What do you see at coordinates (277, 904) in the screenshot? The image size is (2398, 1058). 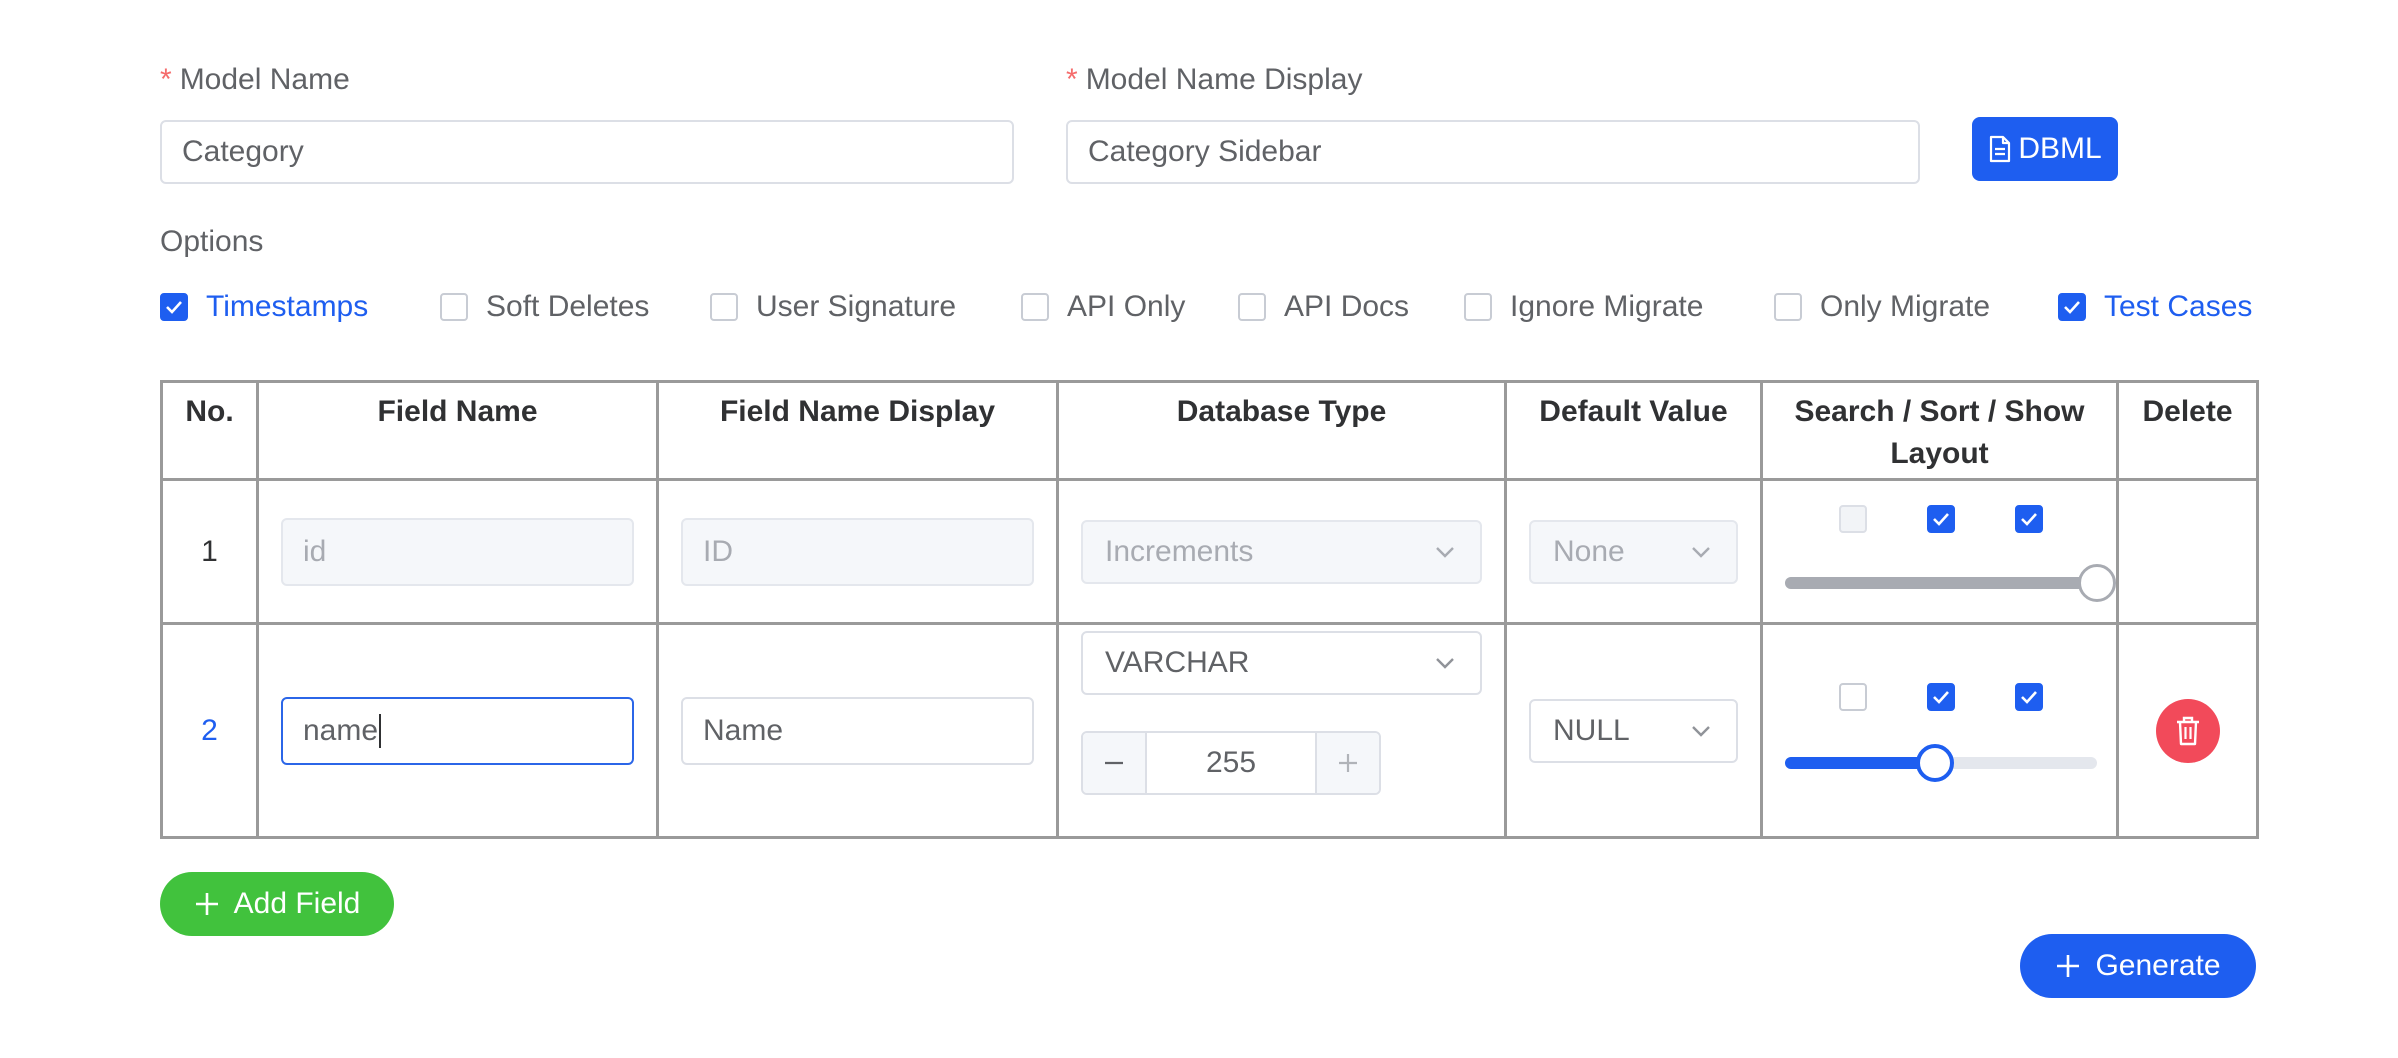 I see `add-field-button: Add Field` at bounding box center [277, 904].